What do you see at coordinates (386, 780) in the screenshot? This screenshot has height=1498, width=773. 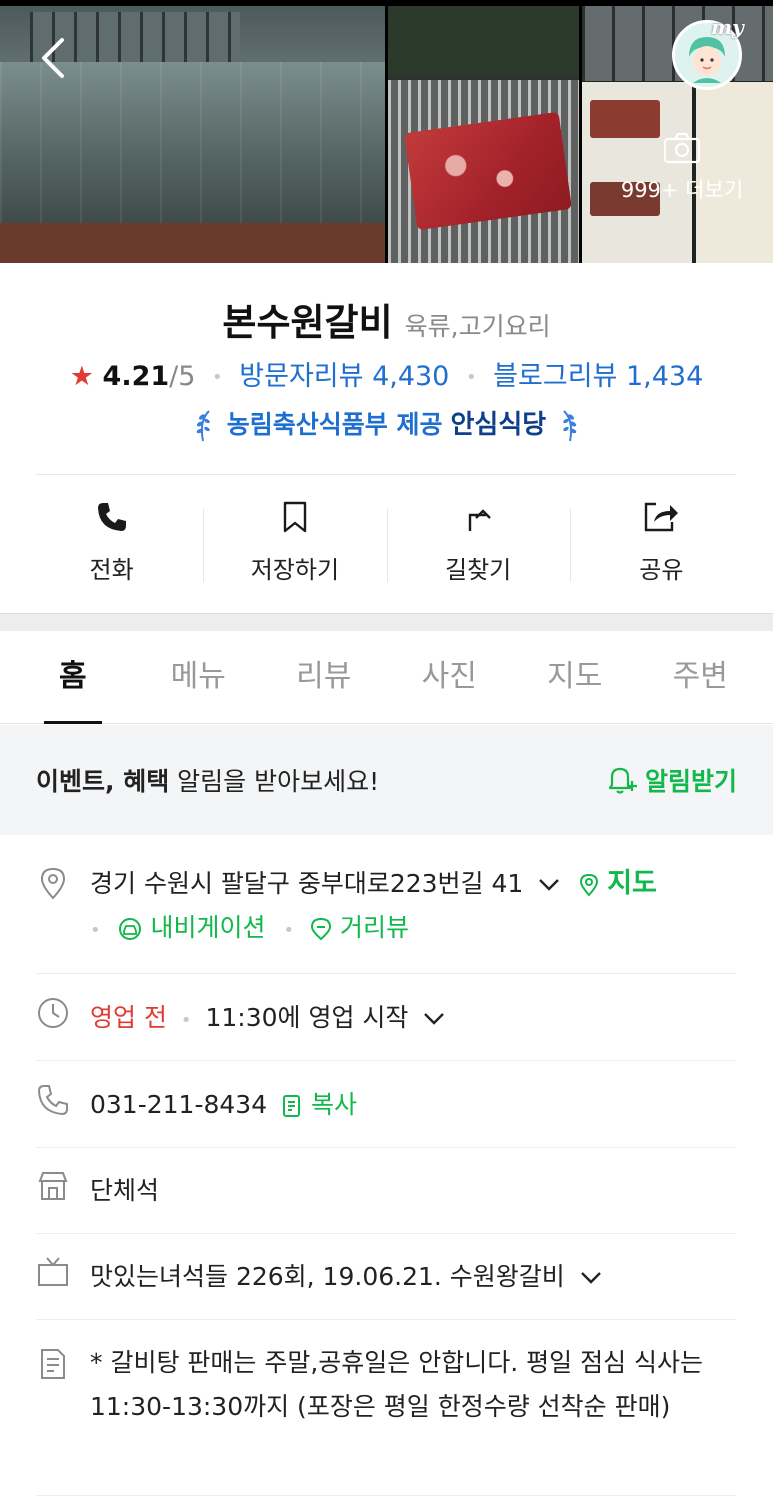 I see `event-banner: 이벤트, 혜택 알림을 받아보세요! 알림받기` at bounding box center [386, 780].